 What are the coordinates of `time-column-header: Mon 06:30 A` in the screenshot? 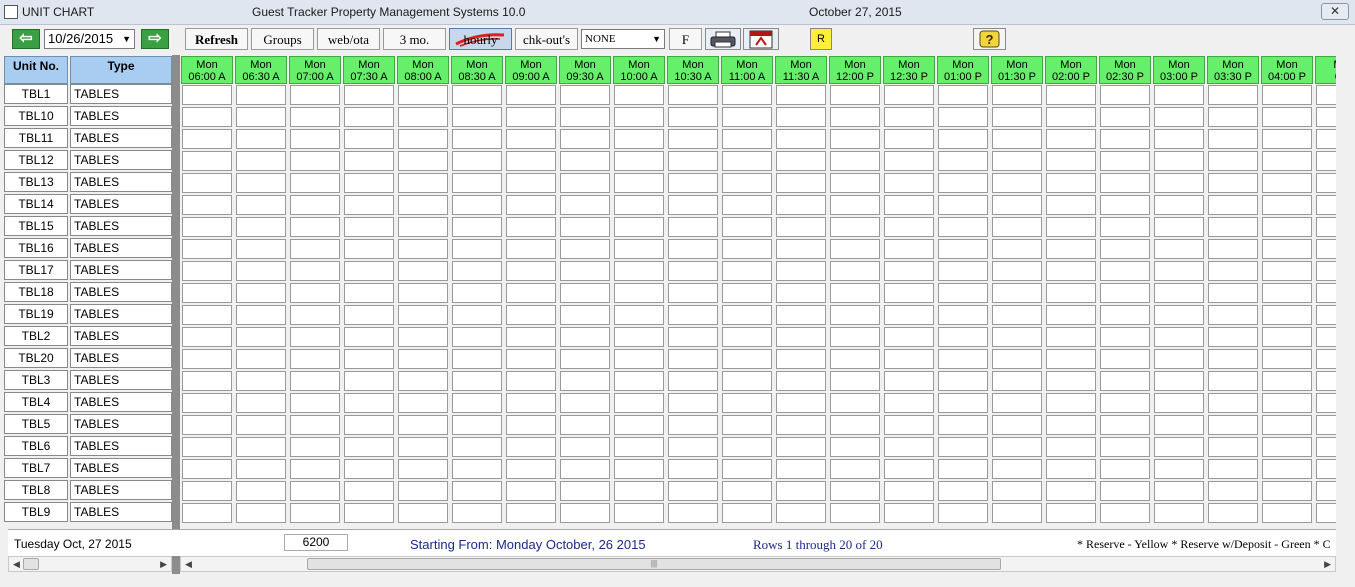 It's located at (261, 70).